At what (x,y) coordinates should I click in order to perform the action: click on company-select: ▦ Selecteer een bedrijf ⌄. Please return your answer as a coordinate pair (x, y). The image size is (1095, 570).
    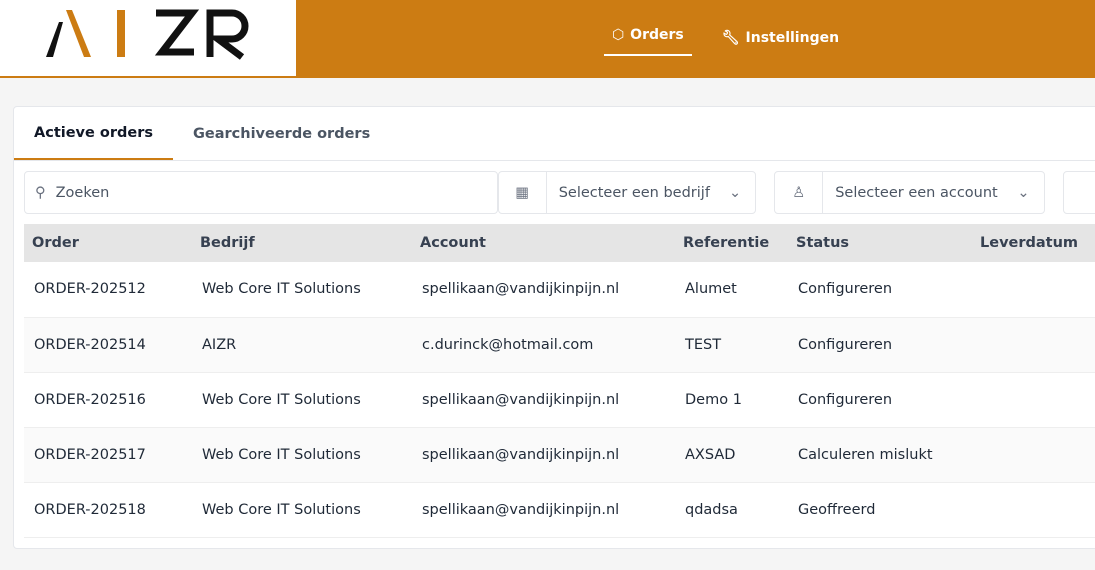
    Looking at the image, I should click on (627, 192).